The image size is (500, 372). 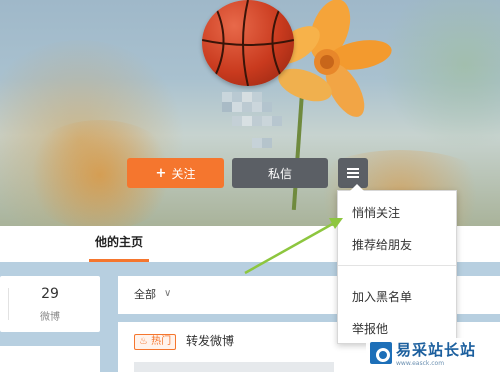 I want to click on menu-item-report: 举报他, so click(x=370, y=328).